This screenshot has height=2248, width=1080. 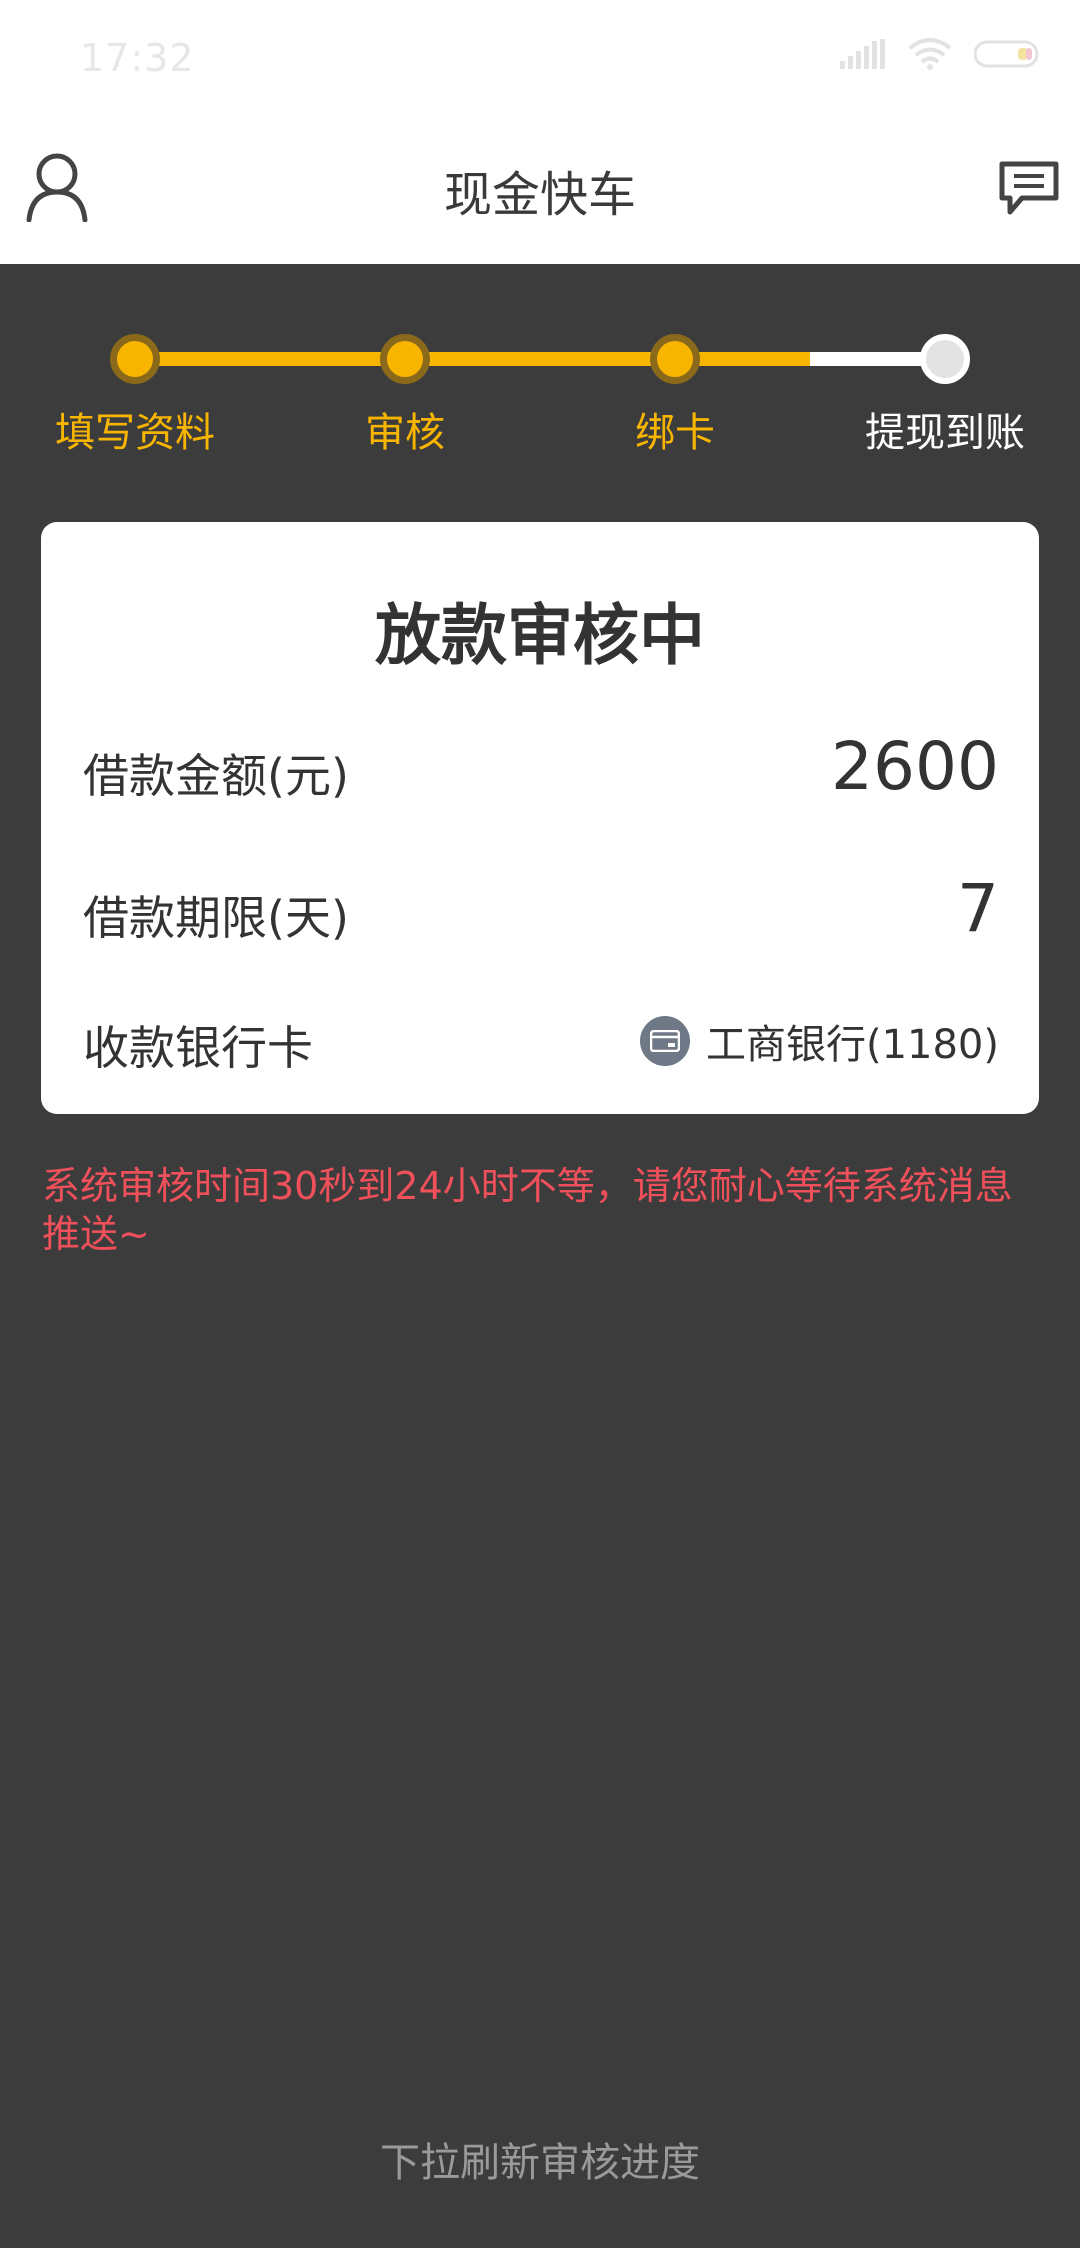 I want to click on card-title: 放款审核中, so click(x=540, y=635).